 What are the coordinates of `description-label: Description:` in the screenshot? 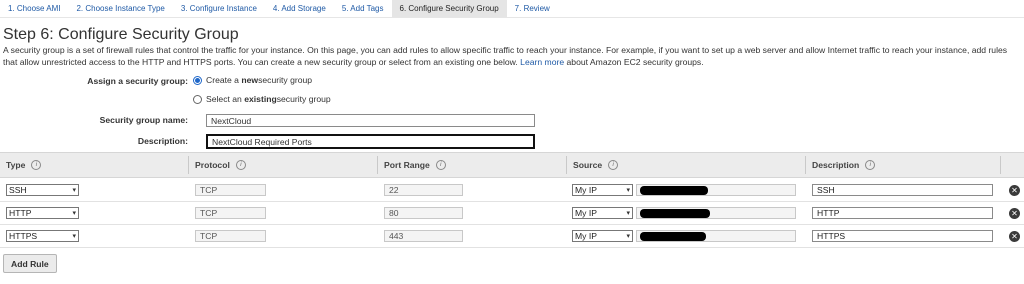 It's located at (162, 141).